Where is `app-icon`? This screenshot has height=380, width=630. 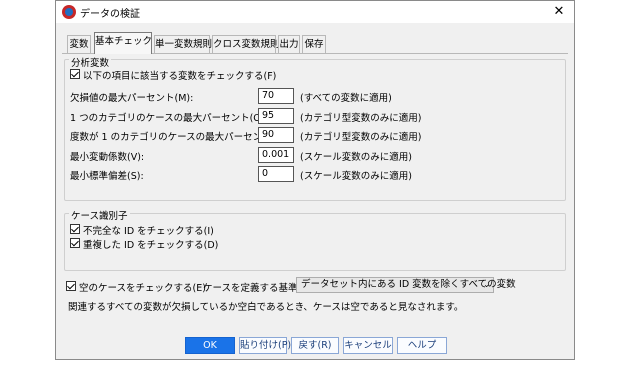 app-icon is located at coordinates (69, 12).